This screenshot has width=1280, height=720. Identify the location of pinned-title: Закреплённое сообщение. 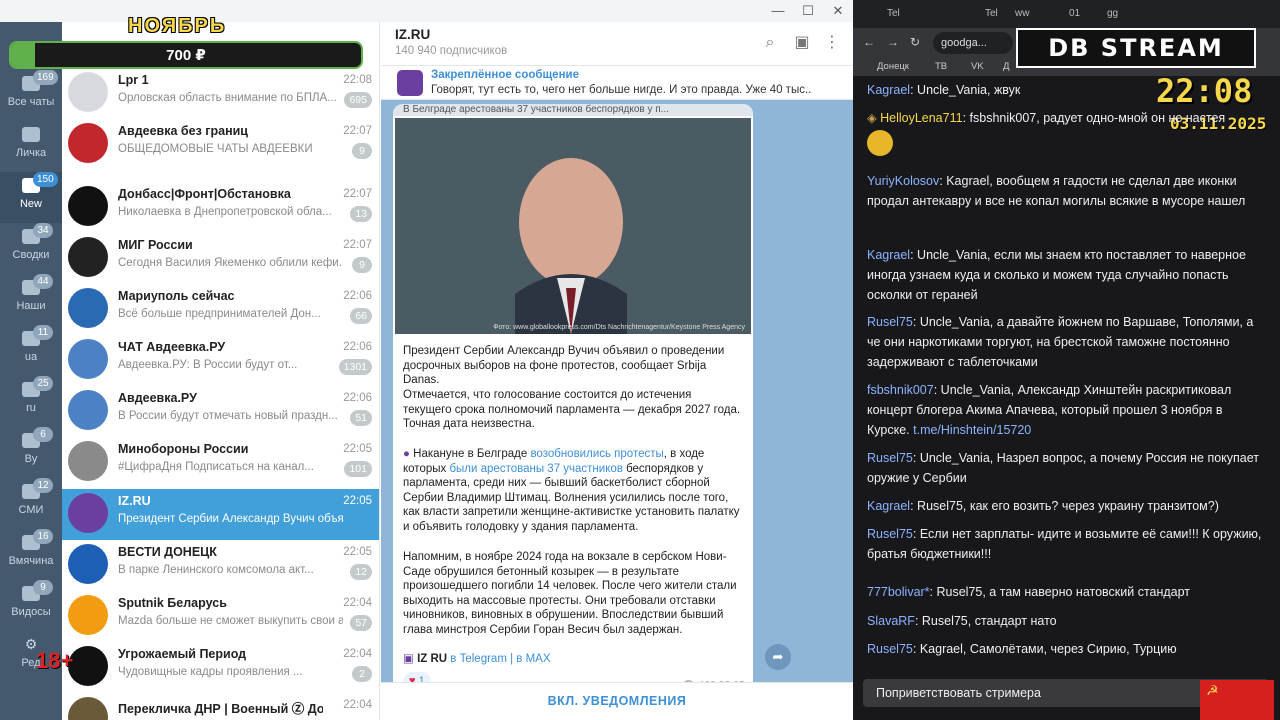
(505, 75).